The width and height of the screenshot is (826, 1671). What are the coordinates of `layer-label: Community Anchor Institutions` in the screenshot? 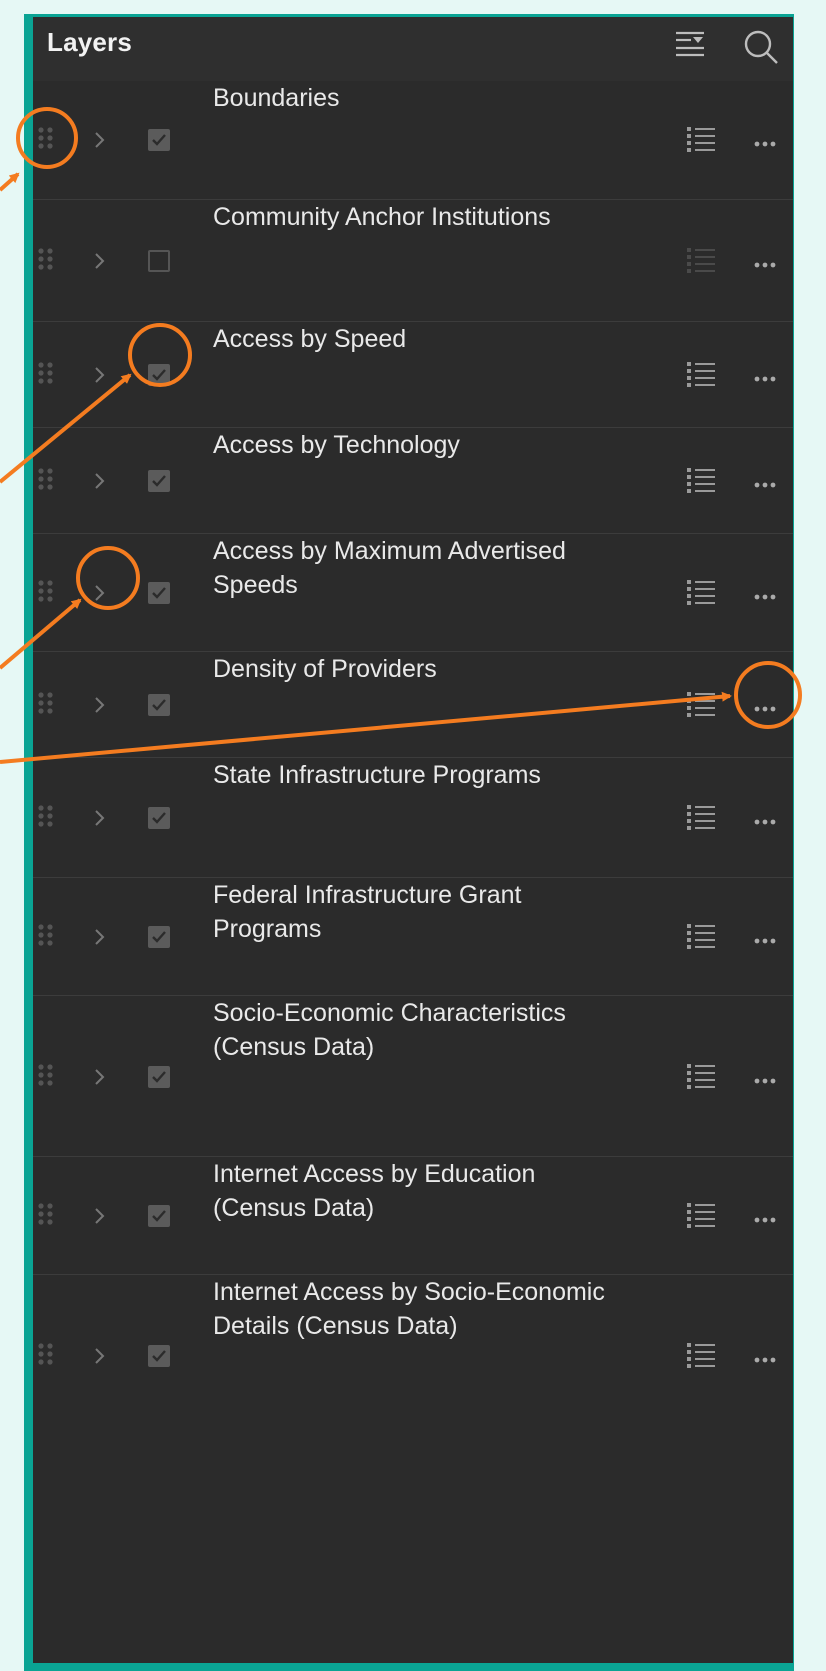 It's located at (382, 217).